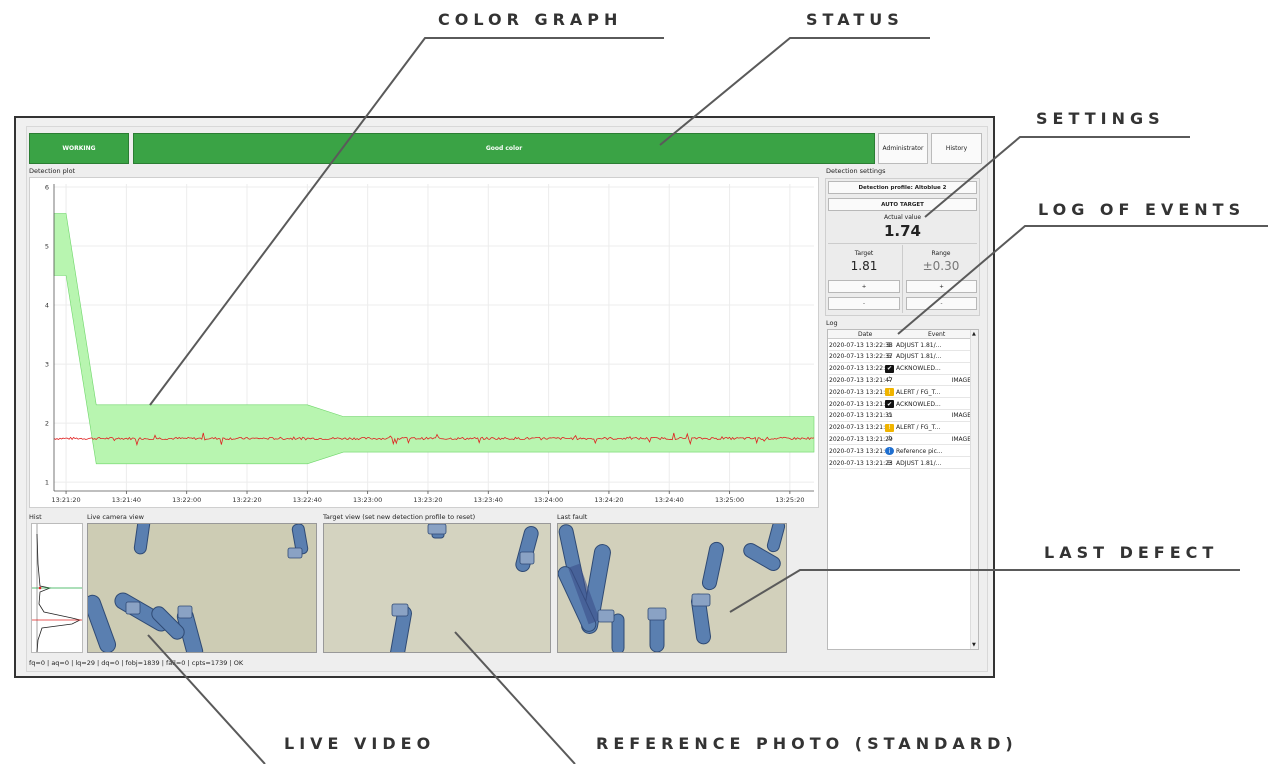  I want to click on callout-settings: SETTINGS, so click(1100, 118).